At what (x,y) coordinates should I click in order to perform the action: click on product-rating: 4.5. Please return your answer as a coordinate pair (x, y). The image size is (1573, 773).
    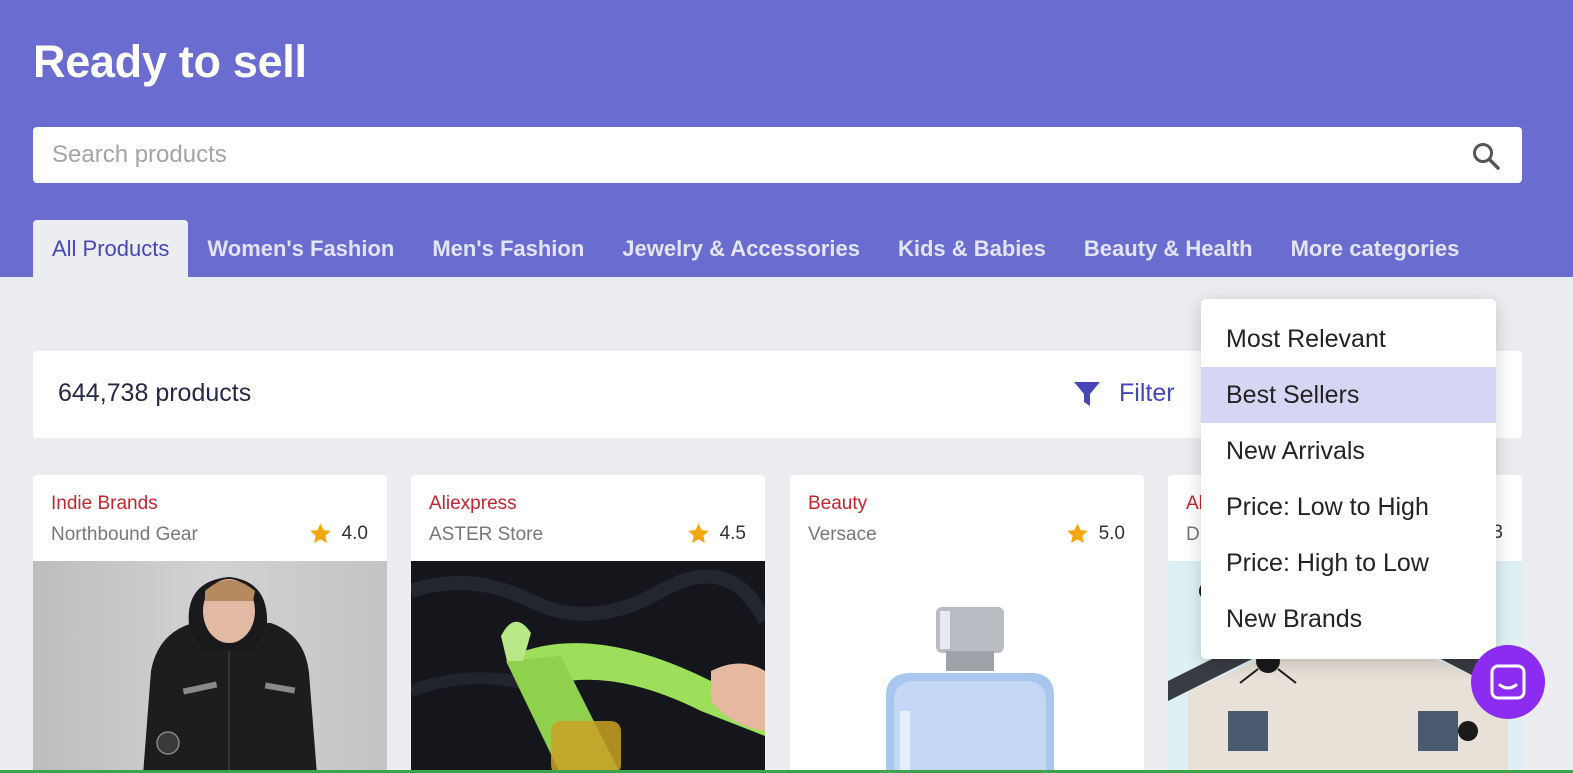
    Looking at the image, I should click on (716, 533).